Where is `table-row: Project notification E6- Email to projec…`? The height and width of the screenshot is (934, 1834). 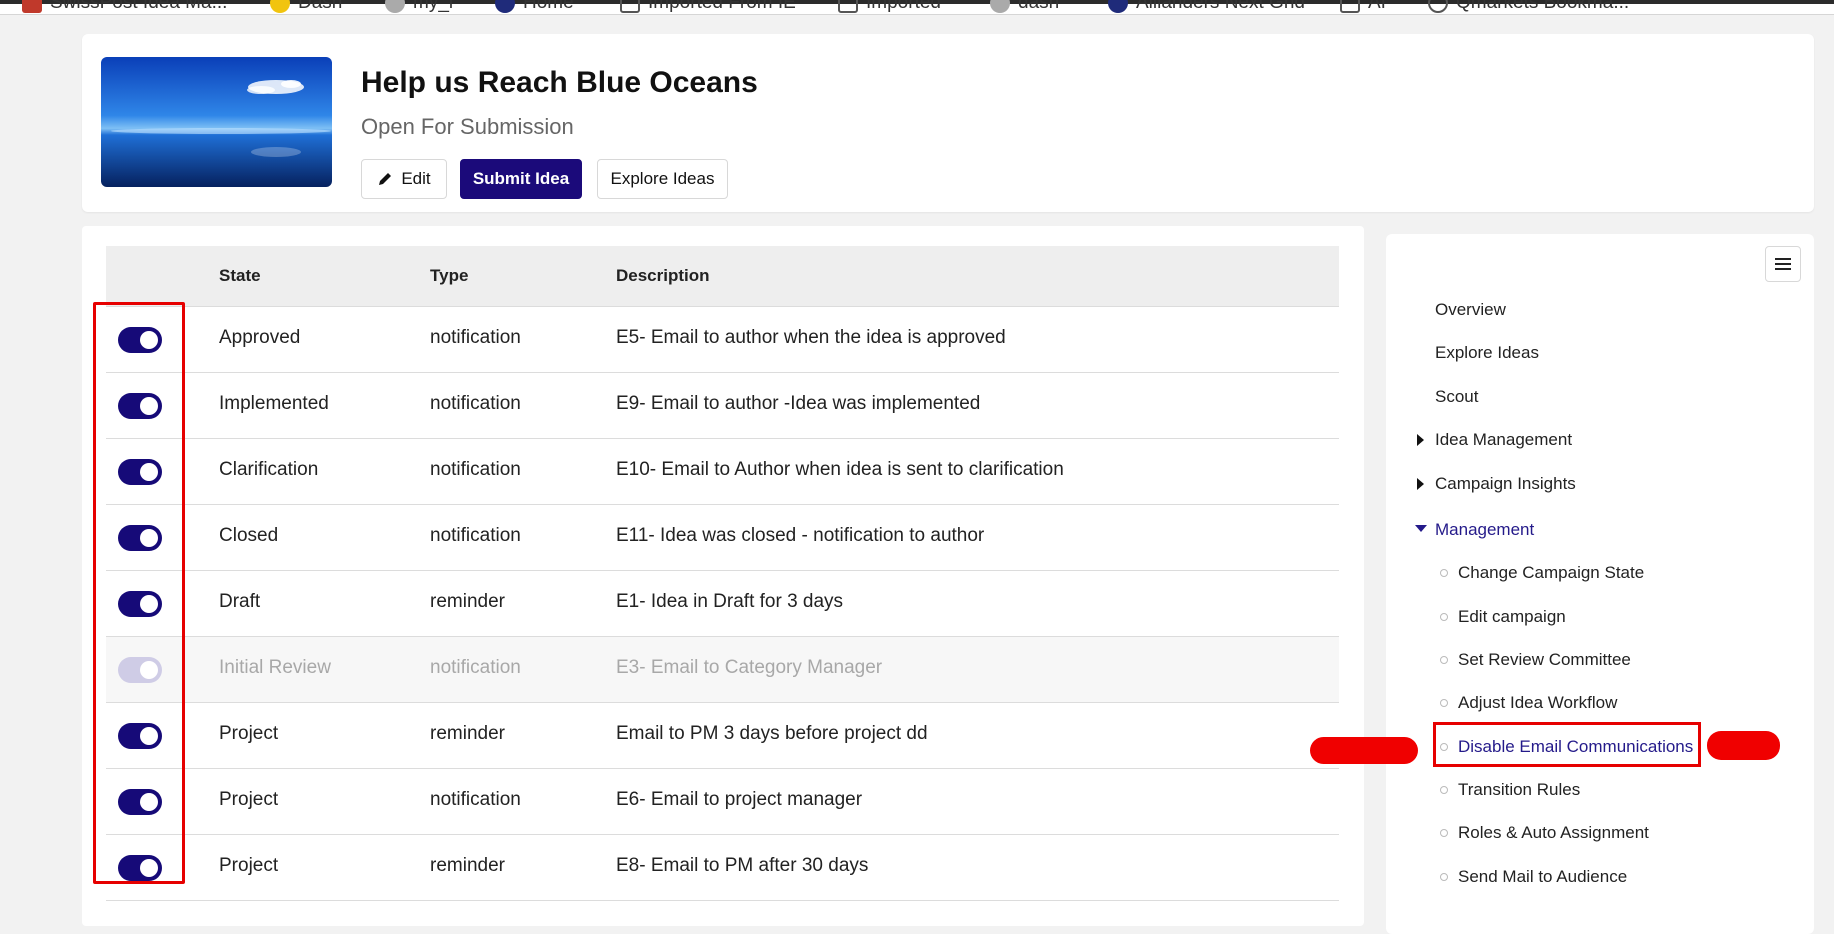
table-row: Project notification E6- Email to projec… is located at coordinates (722, 802).